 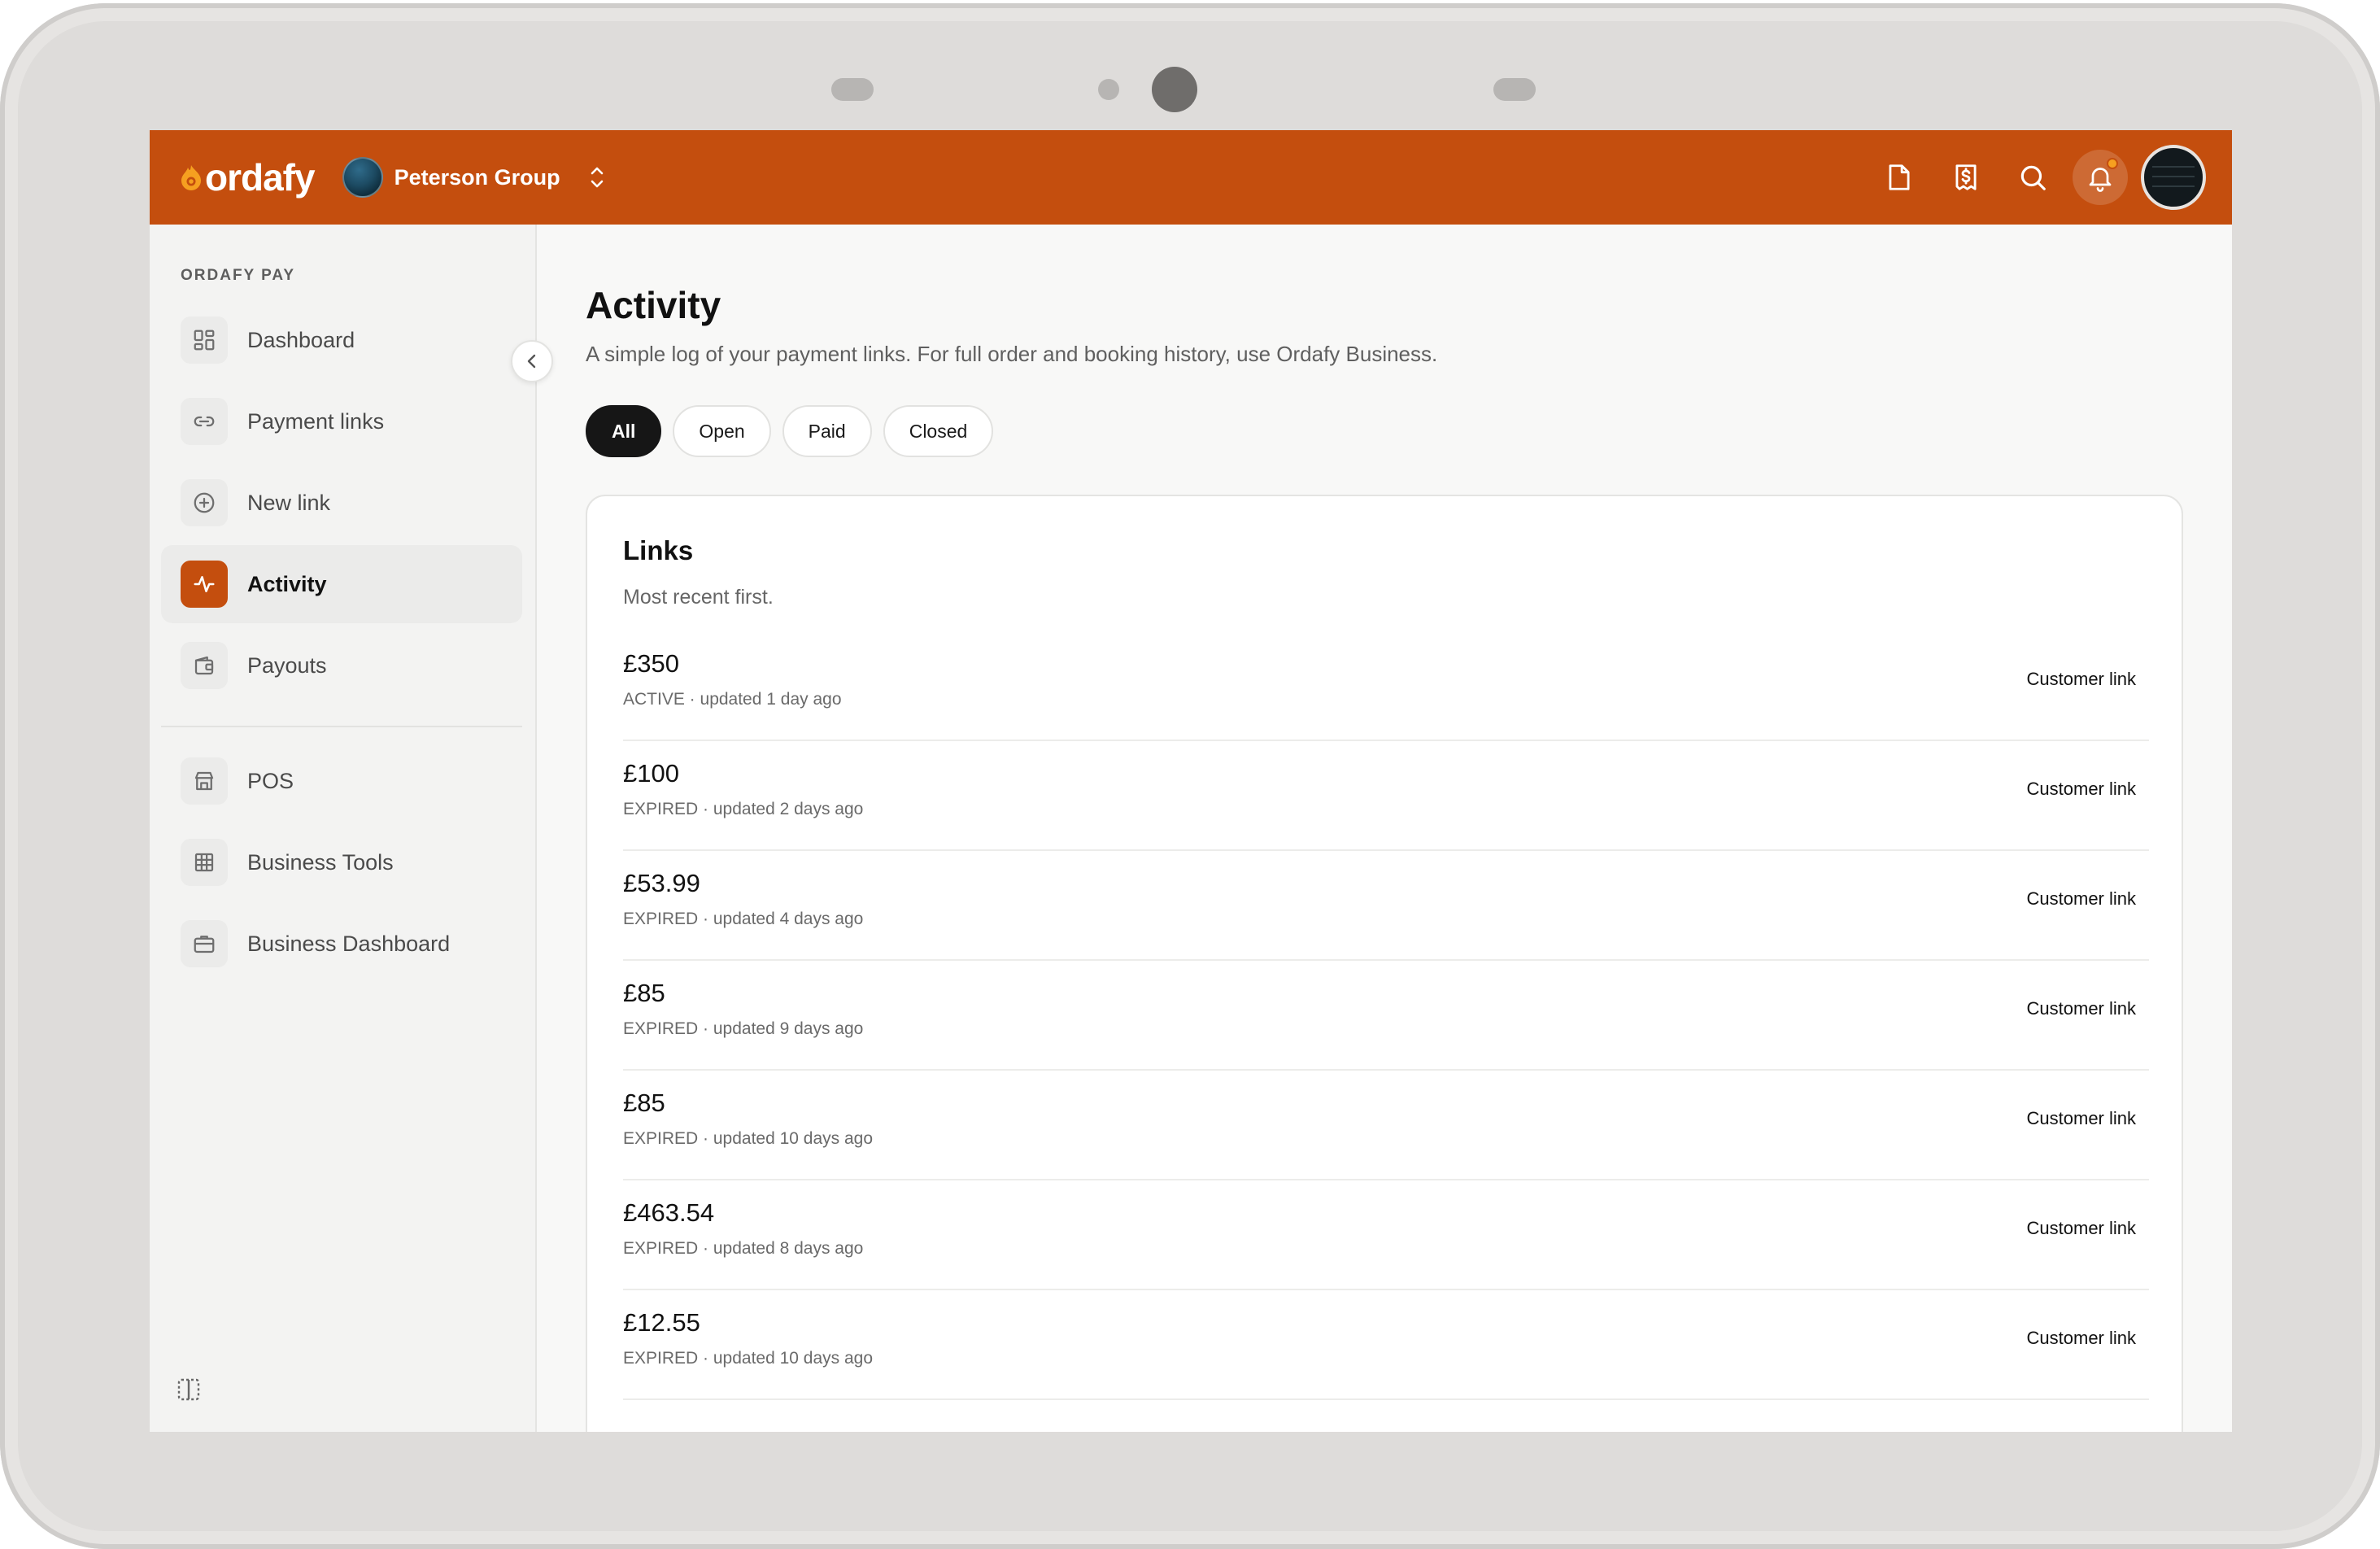 I want to click on sidebar-item-new-link: New link, so click(x=342, y=503).